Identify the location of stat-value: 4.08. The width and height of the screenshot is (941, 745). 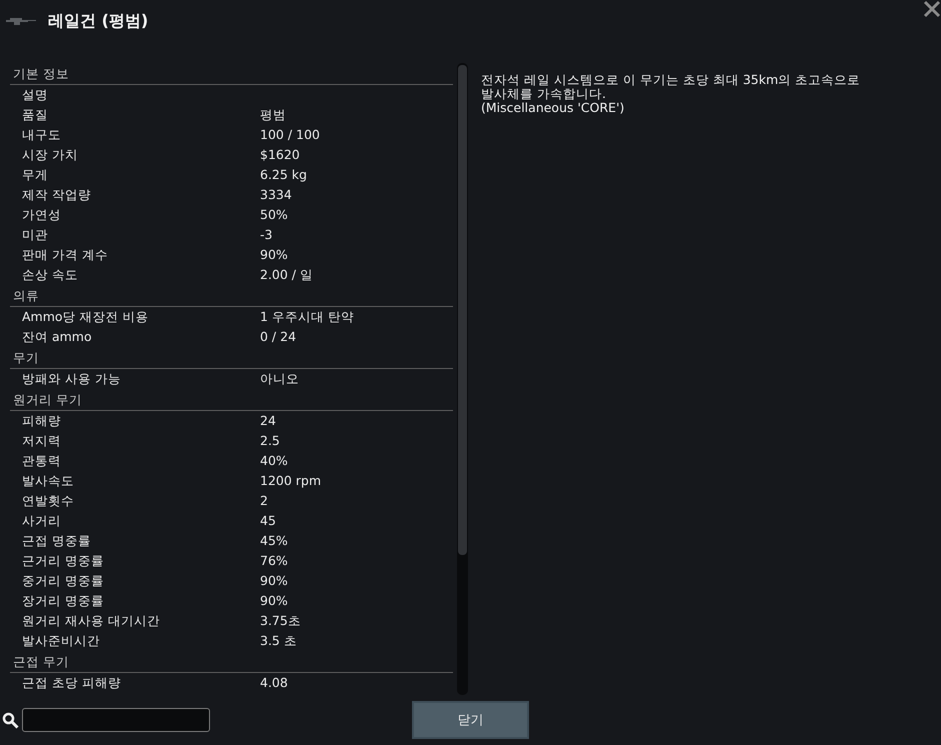
(274, 683).